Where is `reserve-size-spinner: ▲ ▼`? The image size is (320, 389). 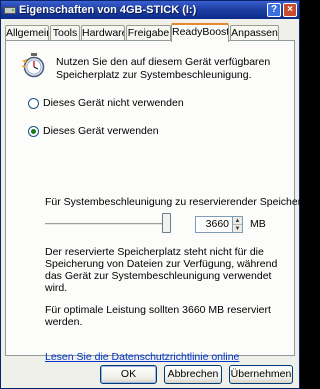
reserve-size-spinner: ▲ ▼ is located at coordinates (238, 224).